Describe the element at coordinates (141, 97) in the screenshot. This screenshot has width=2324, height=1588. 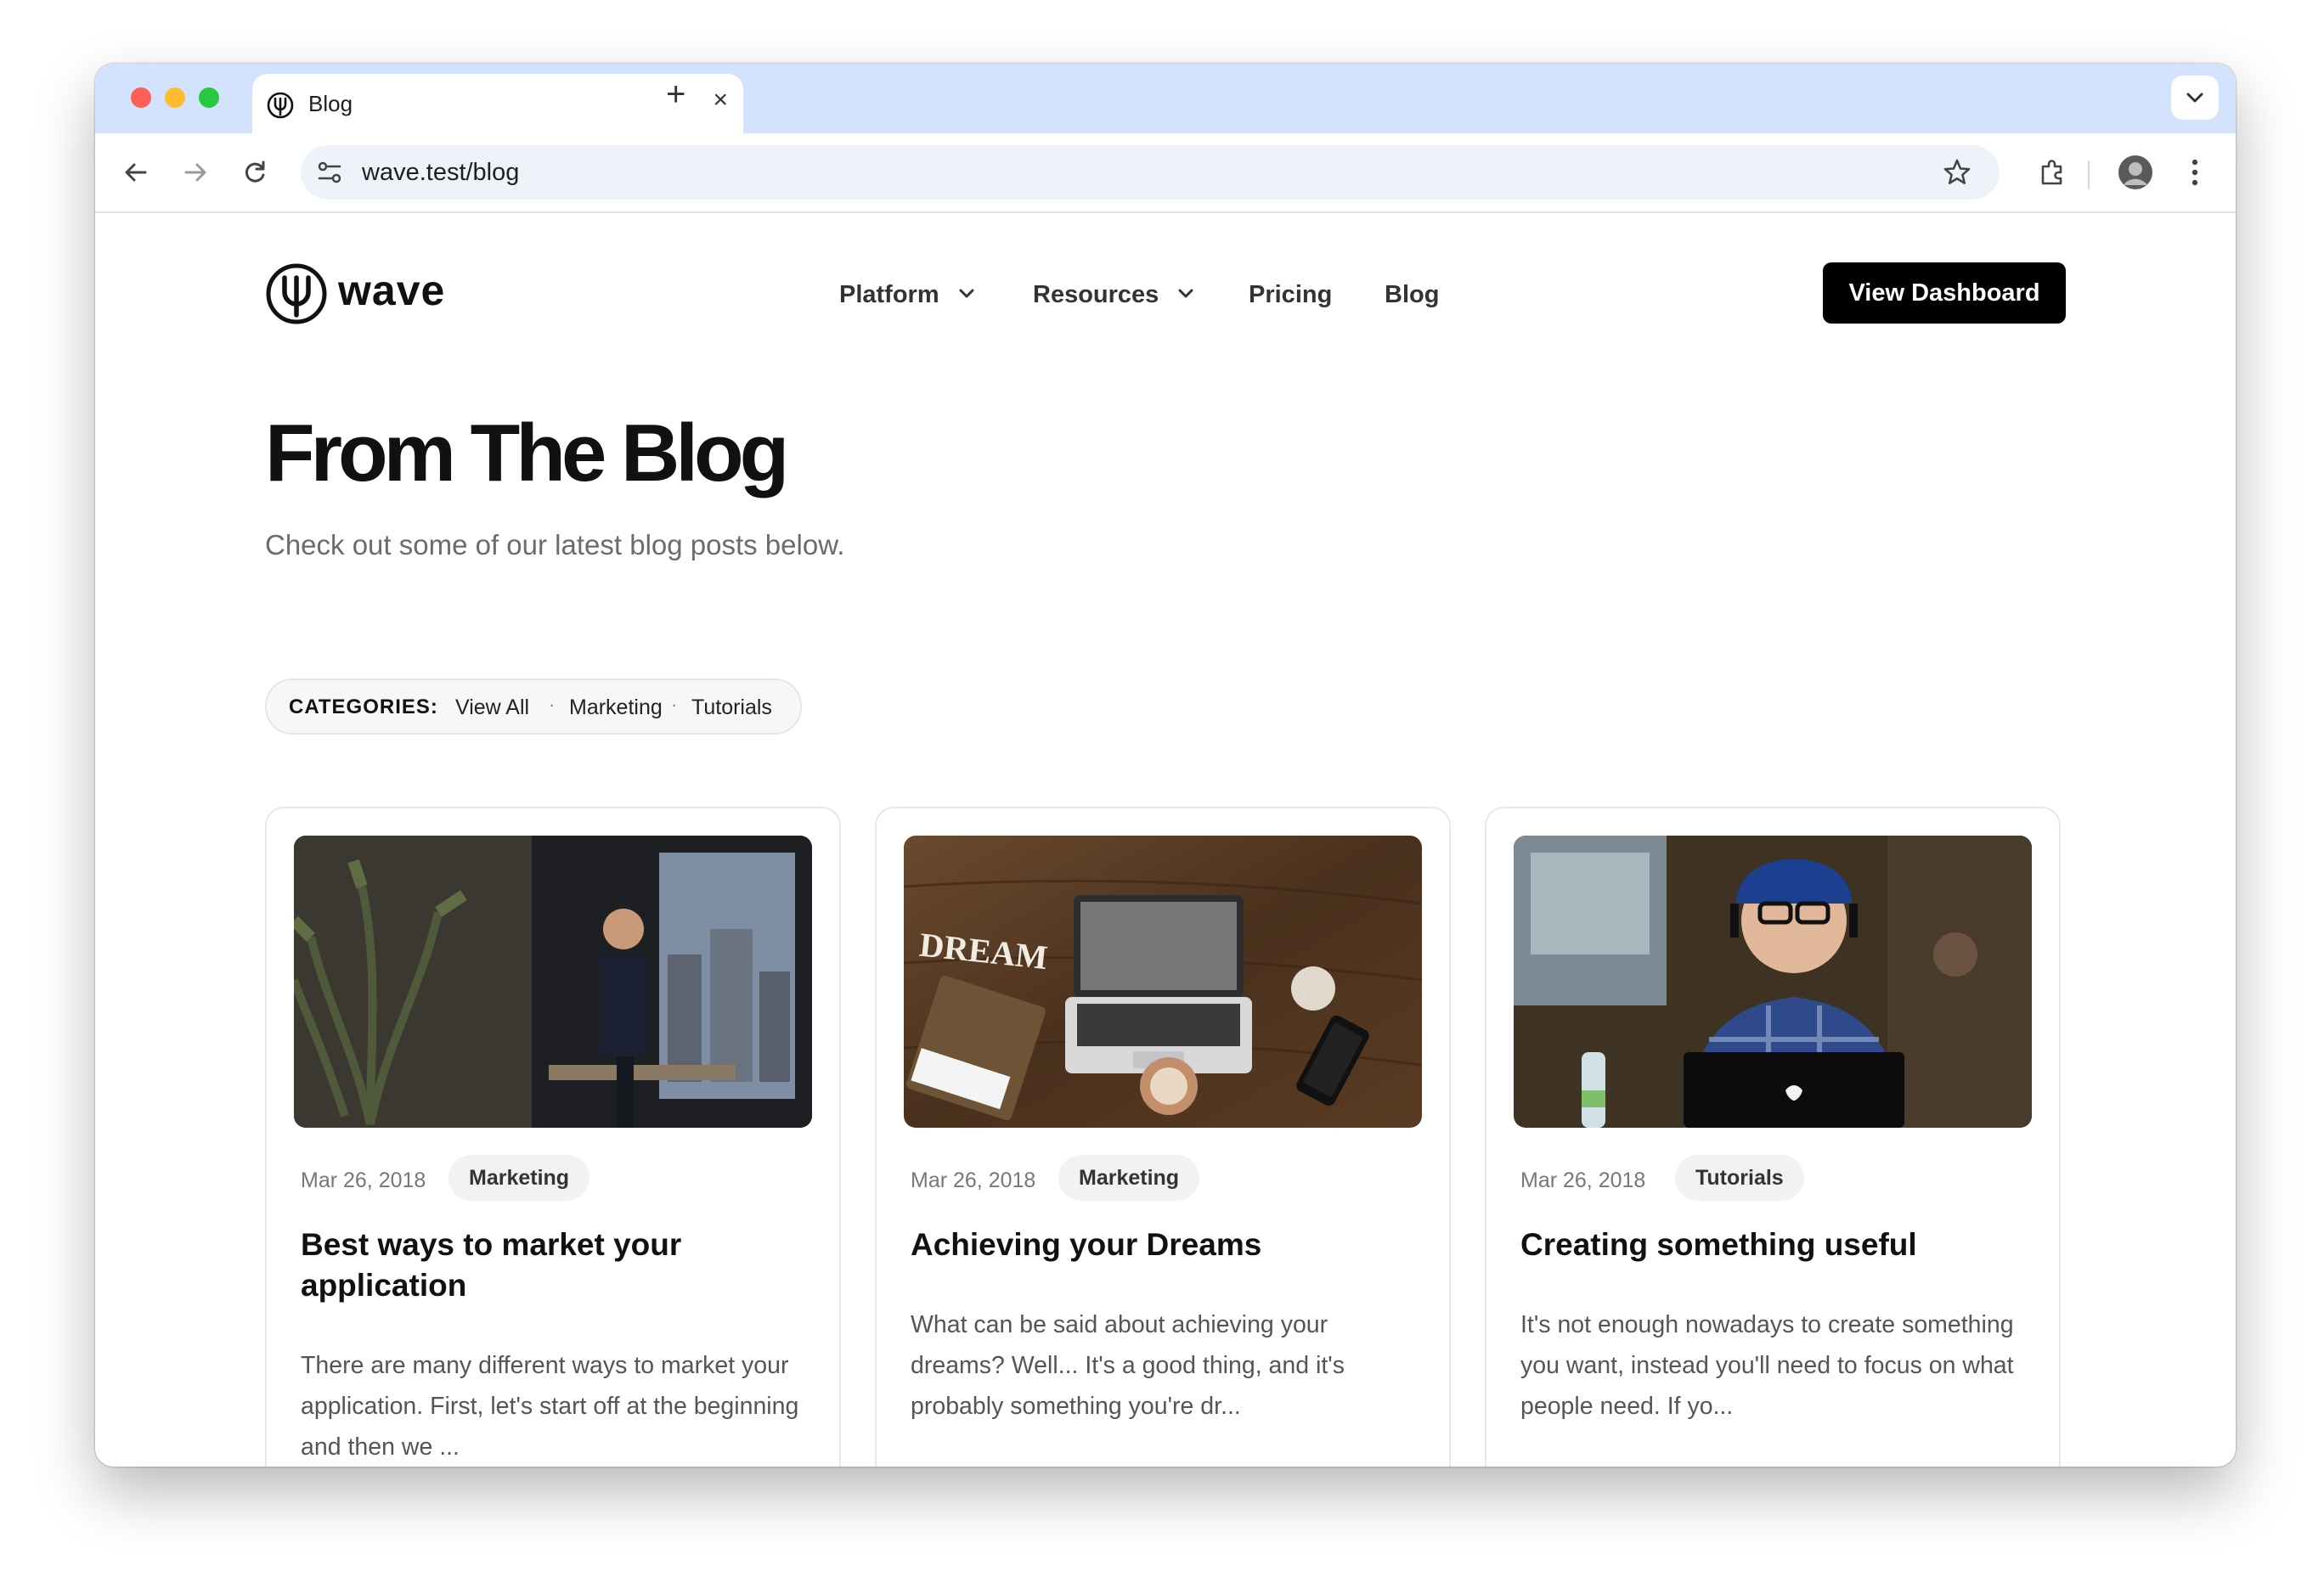
I see `close-window-button` at that location.